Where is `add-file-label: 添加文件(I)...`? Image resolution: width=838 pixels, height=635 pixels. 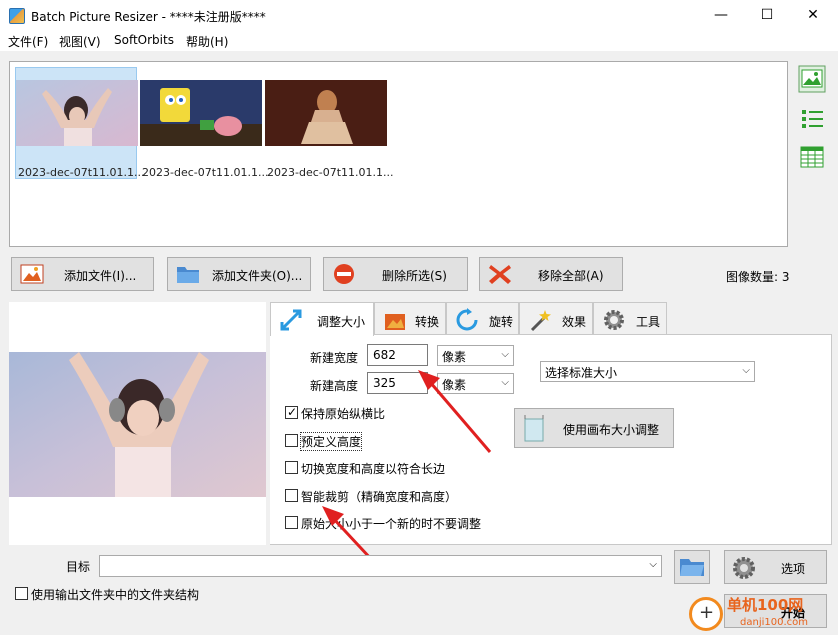
add-file-label: 添加文件(I)... is located at coordinates (100, 276).